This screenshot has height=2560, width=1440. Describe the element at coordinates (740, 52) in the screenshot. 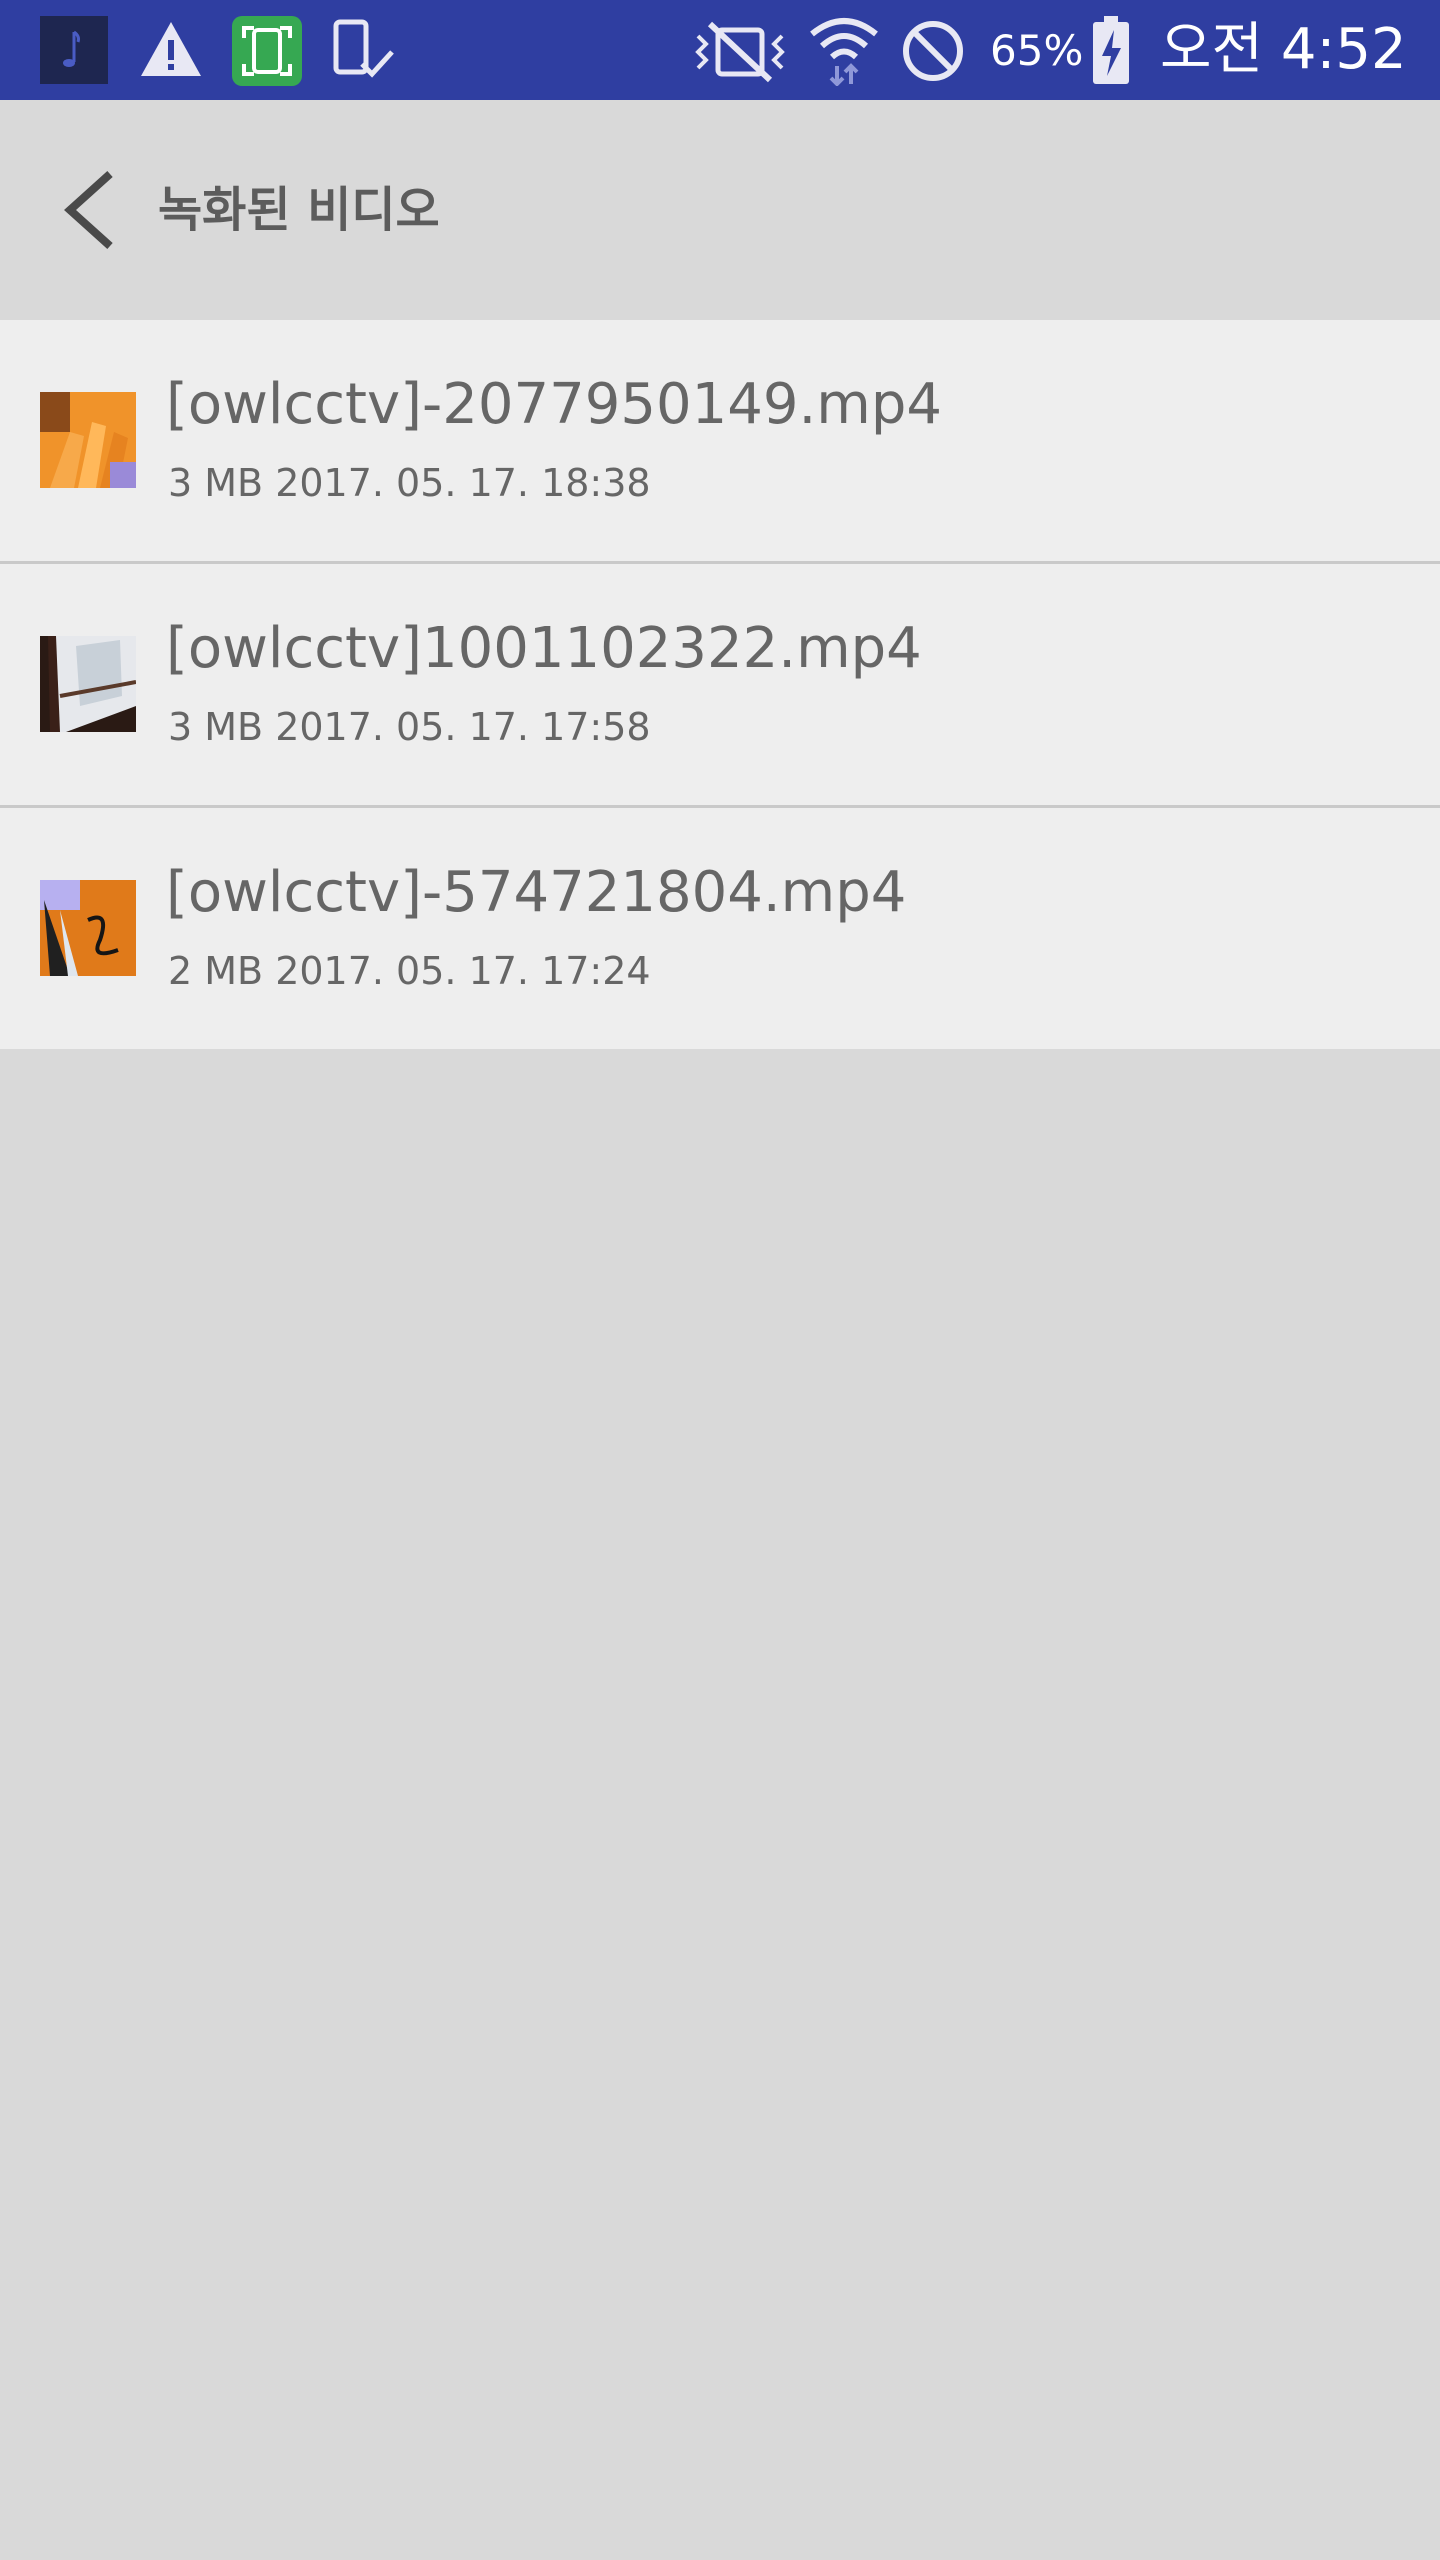

I see `vibrate-mute-icon` at that location.